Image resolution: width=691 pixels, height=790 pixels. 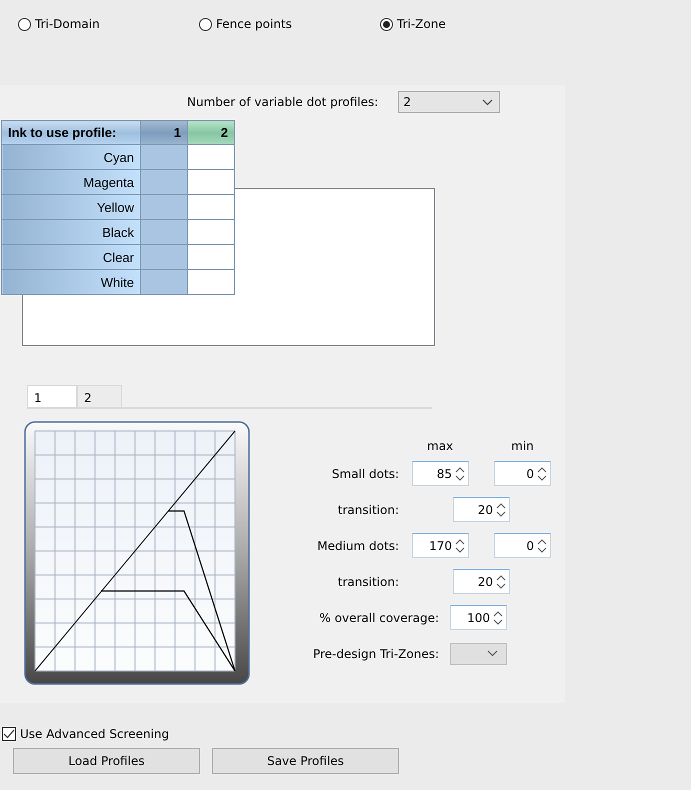 What do you see at coordinates (71, 232) in the screenshot?
I see `row-header: Black` at bounding box center [71, 232].